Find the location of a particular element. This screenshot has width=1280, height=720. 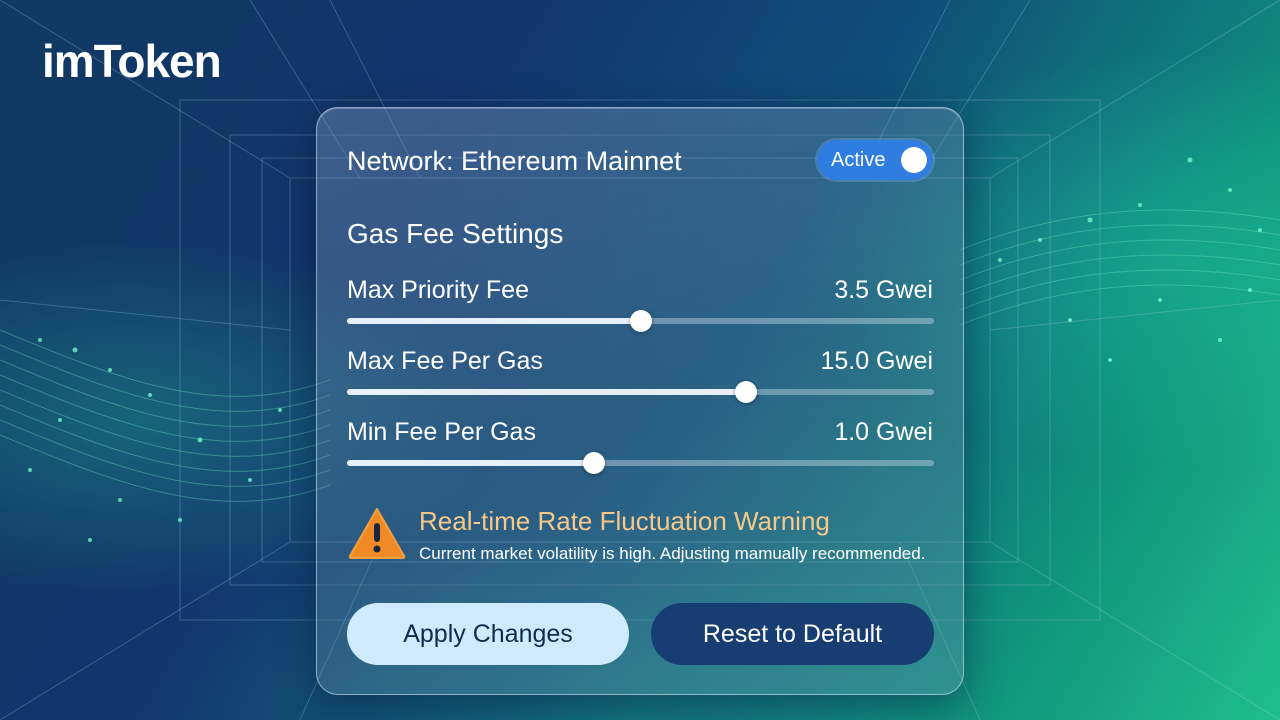

max-fee-per-gas-slider is located at coordinates (640, 392).